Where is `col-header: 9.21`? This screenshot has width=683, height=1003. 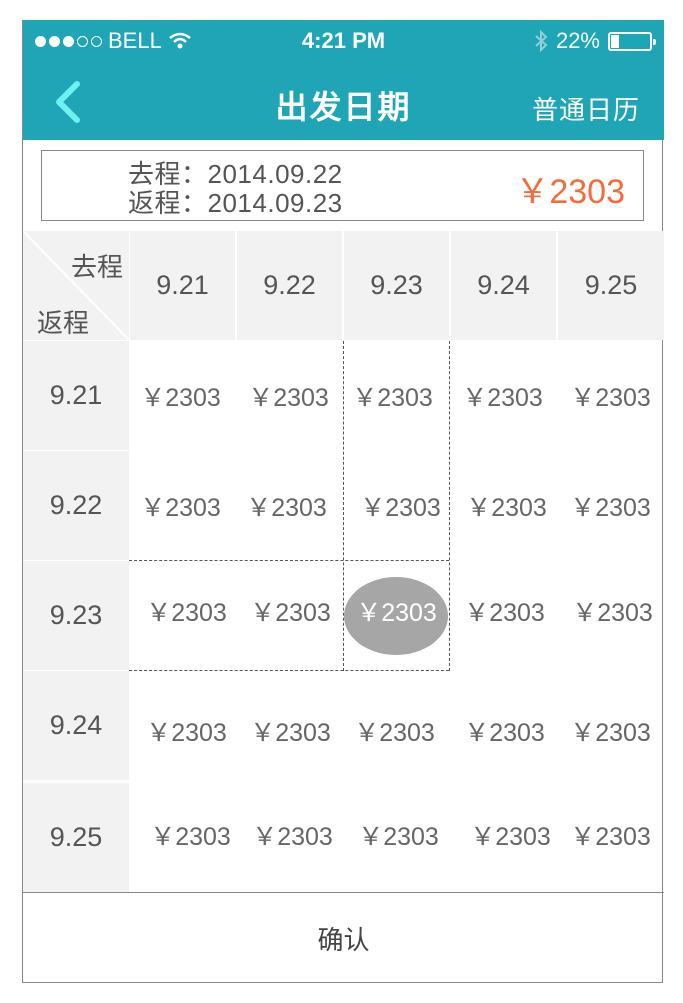
col-header: 9.21 is located at coordinates (182, 285).